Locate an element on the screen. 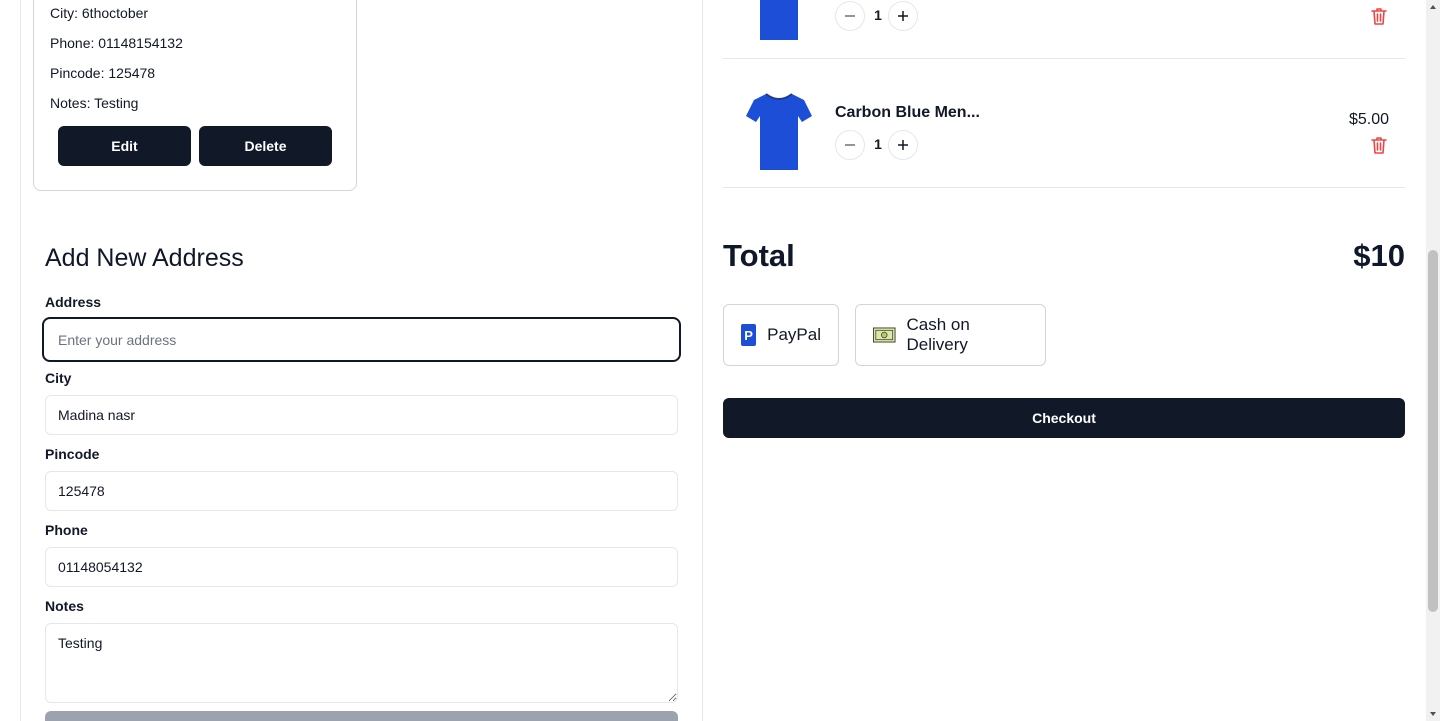 The width and height of the screenshot is (1440, 721). address-label: Address is located at coordinates (73, 302).